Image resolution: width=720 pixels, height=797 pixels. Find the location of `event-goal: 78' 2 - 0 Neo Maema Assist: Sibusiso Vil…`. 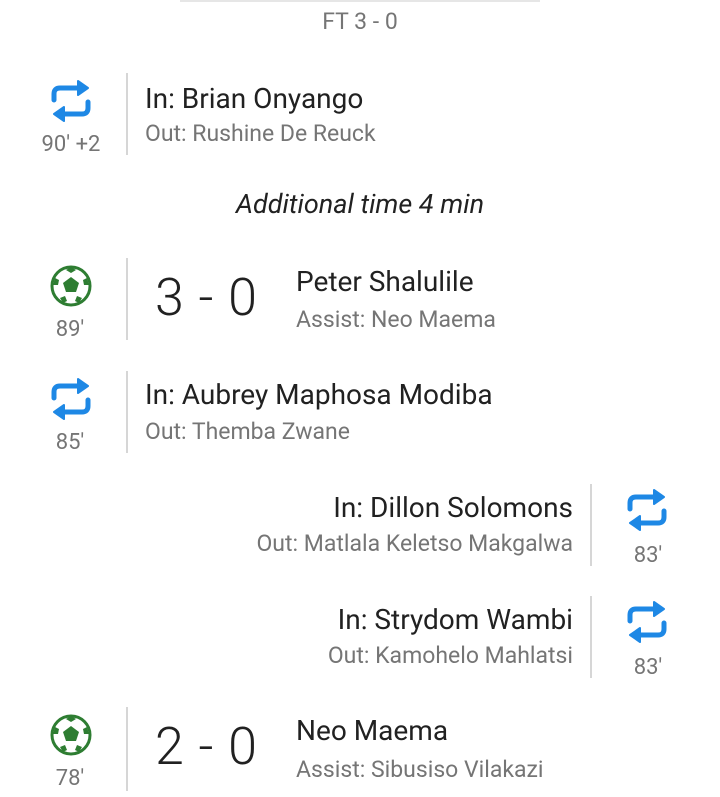

event-goal: 78' 2 - 0 Neo Maema Assist: Sibusiso Vil… is located at coordinates (360, 750).